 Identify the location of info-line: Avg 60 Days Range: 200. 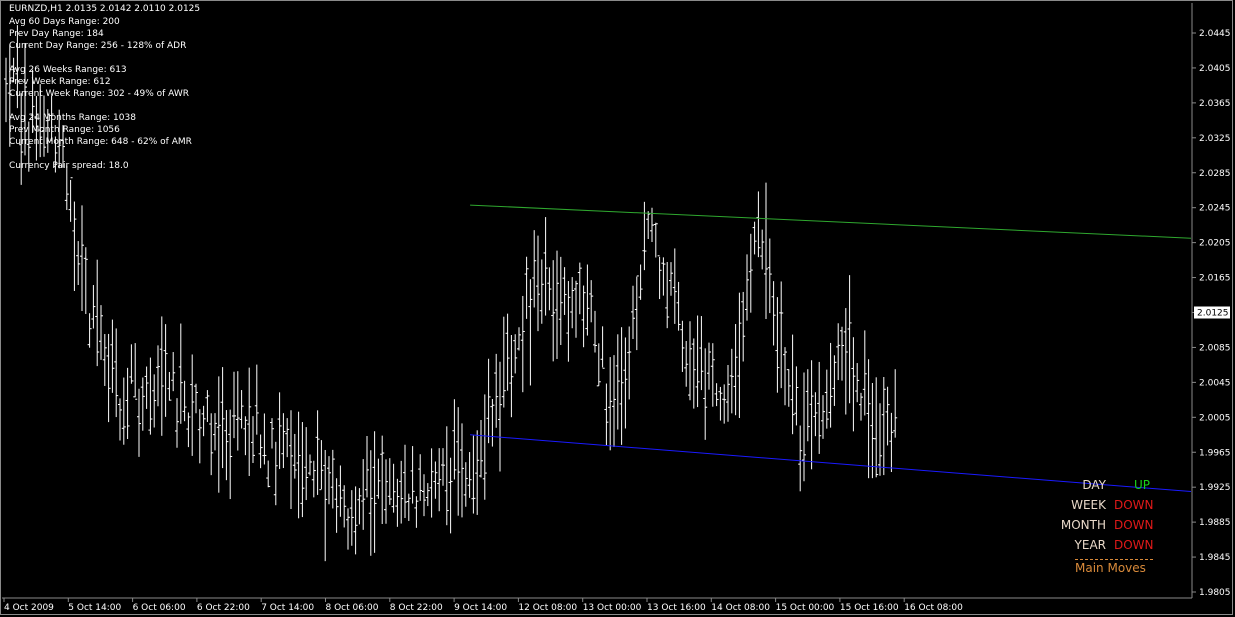
(64, 22).